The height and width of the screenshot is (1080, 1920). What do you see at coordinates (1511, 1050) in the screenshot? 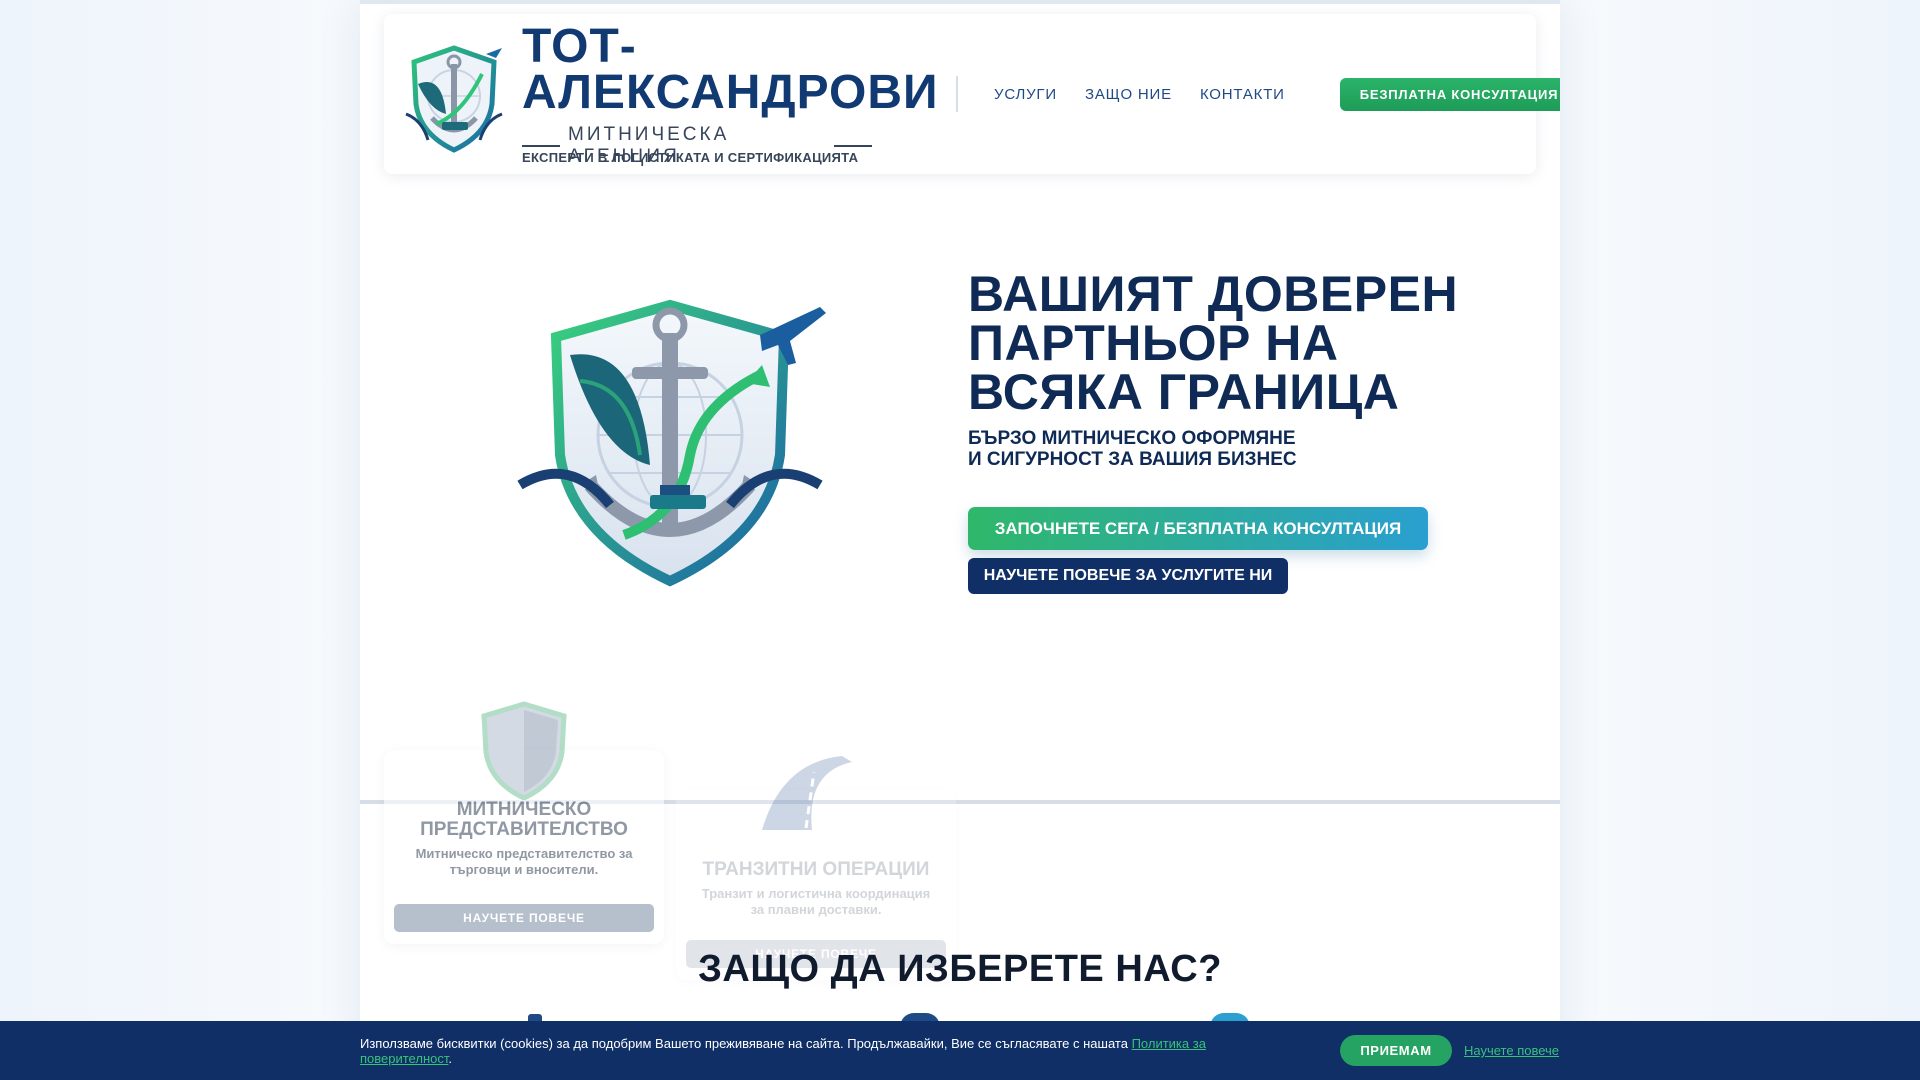
I see `cookie-learn-more-link: Научете повече` at bounding box center [1511, 1050].